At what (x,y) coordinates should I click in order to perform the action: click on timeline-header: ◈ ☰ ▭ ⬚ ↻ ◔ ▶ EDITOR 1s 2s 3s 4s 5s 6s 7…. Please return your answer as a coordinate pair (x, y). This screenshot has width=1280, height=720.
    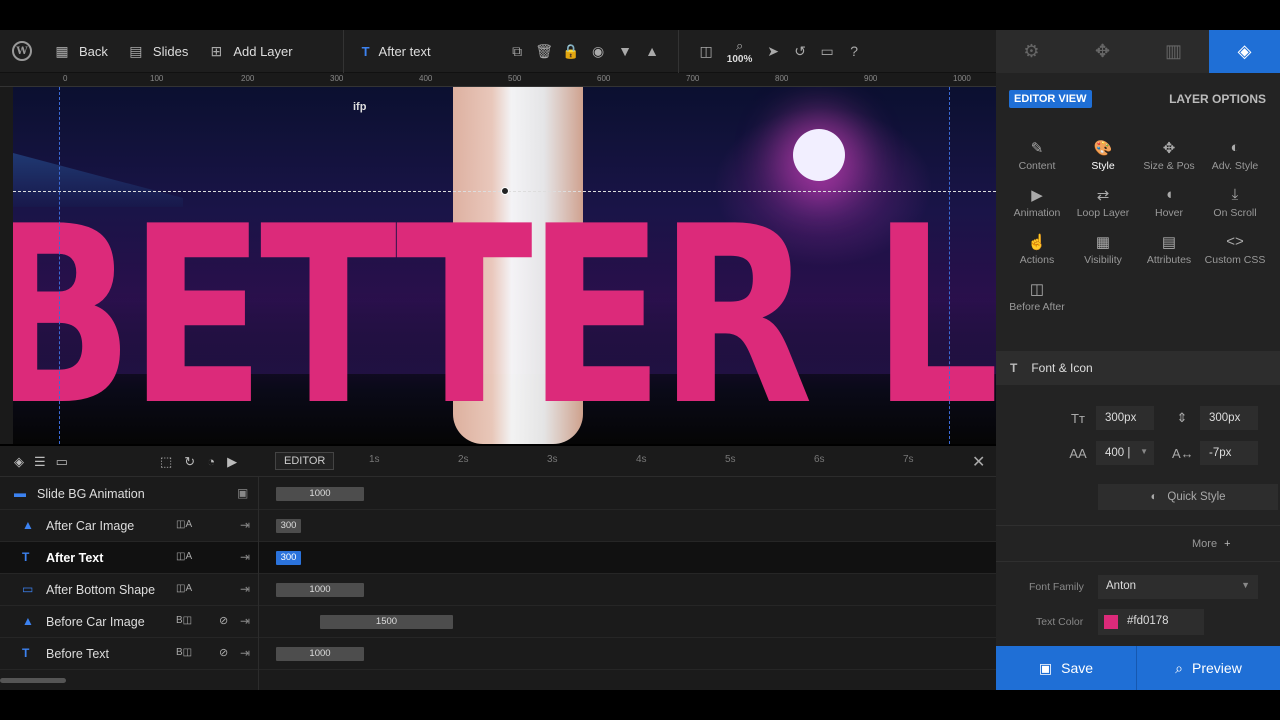
    Looking at the image, I should click on (498, 461).